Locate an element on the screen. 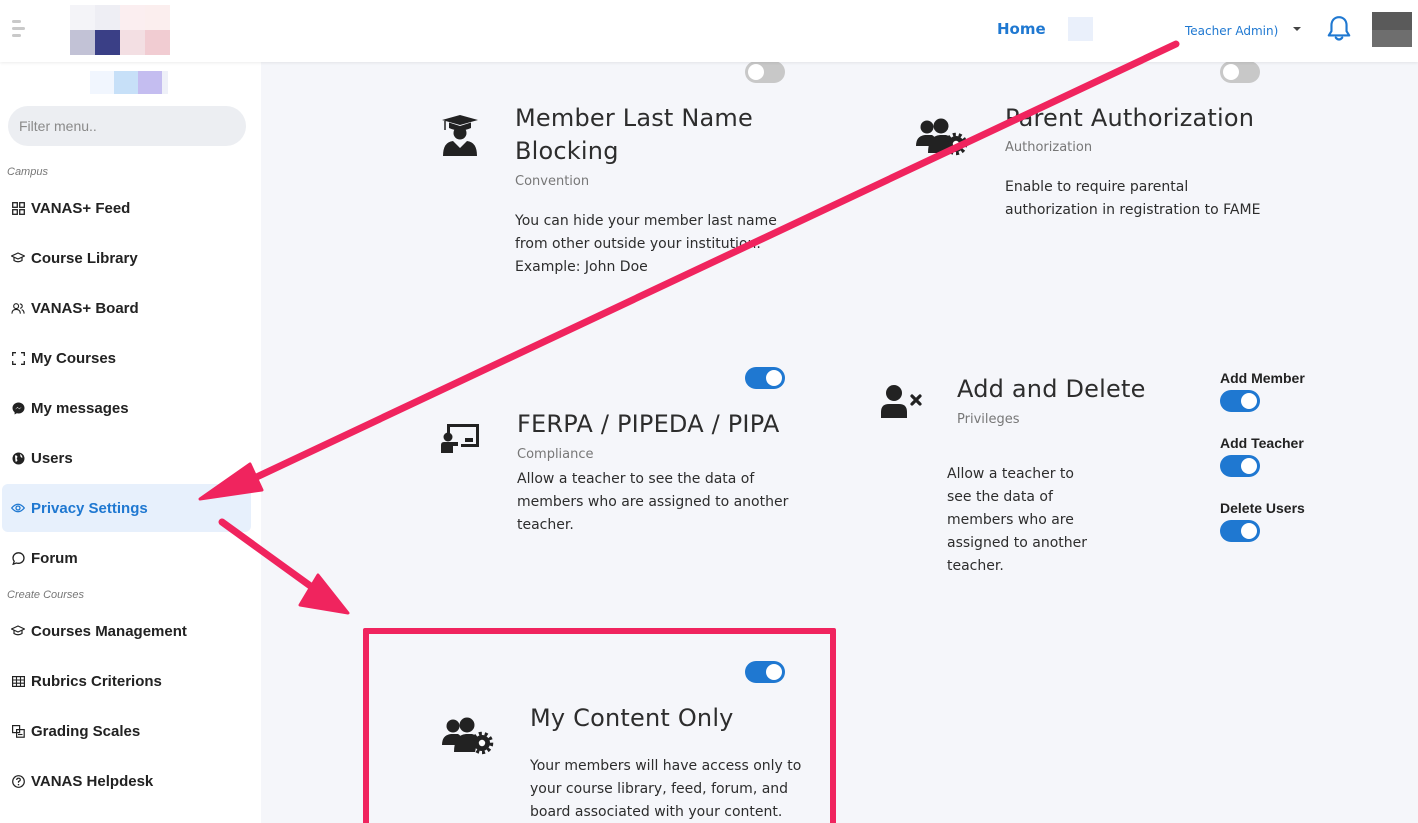 This screenshot has width=1418, height=823. sidebar-item-label: Forum is located at coordinates (54, 558).